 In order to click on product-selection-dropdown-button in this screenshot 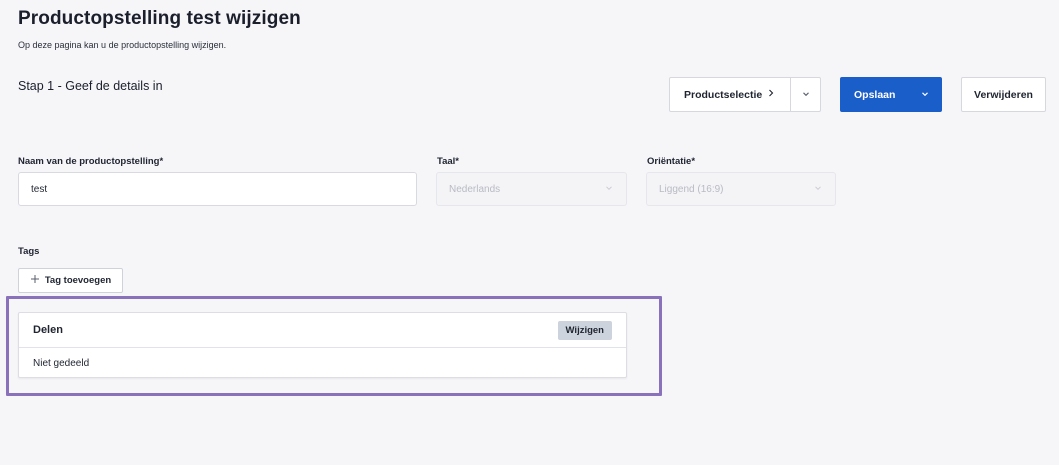, I will do `click(805, 94)`.